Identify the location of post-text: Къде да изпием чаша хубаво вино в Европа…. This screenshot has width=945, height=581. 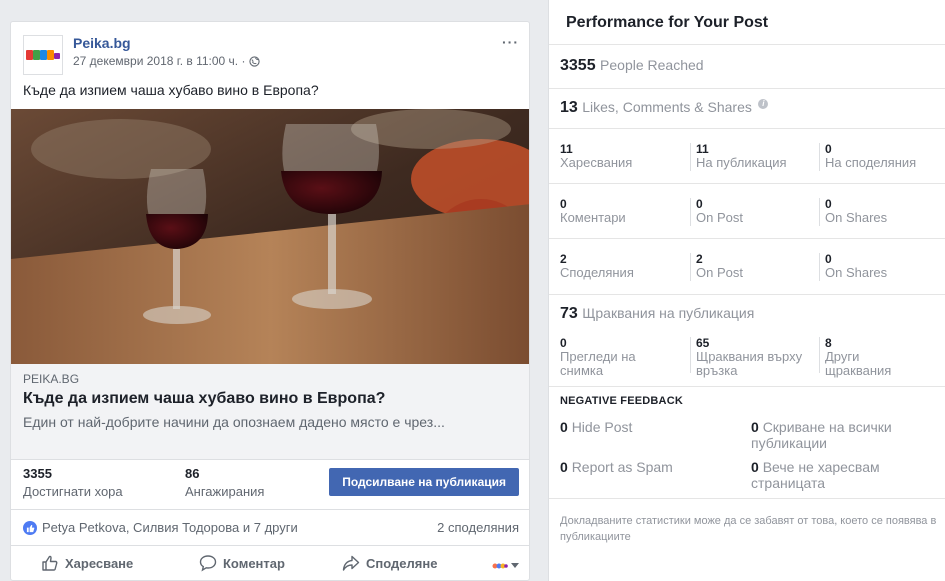
(171, 90).